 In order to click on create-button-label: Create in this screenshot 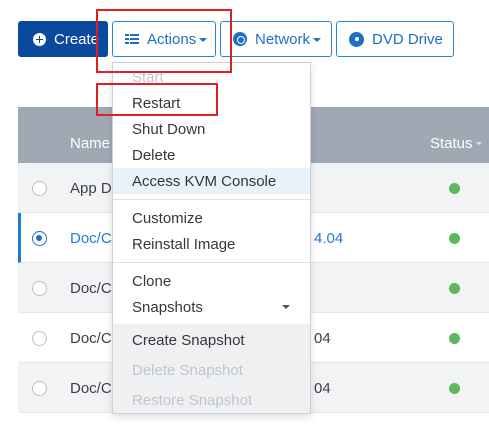, I will do `click(77, 39)`.